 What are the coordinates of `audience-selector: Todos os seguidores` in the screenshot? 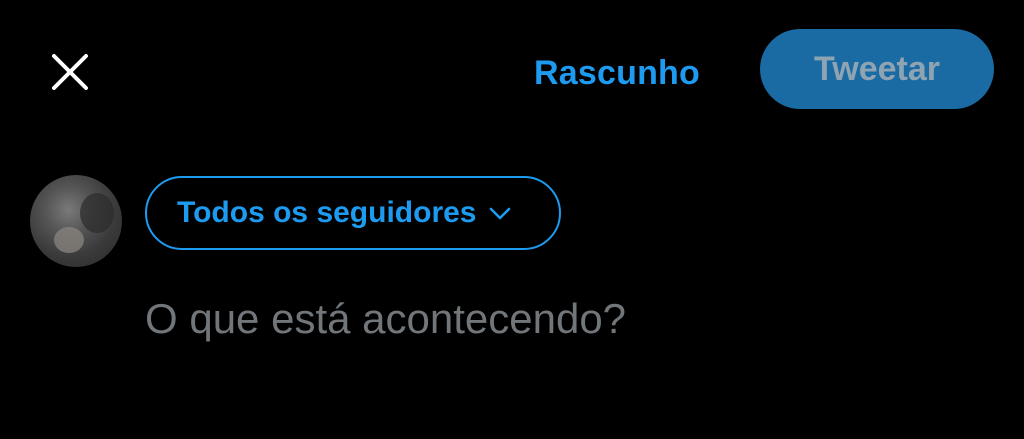 It's located at (353, 213).